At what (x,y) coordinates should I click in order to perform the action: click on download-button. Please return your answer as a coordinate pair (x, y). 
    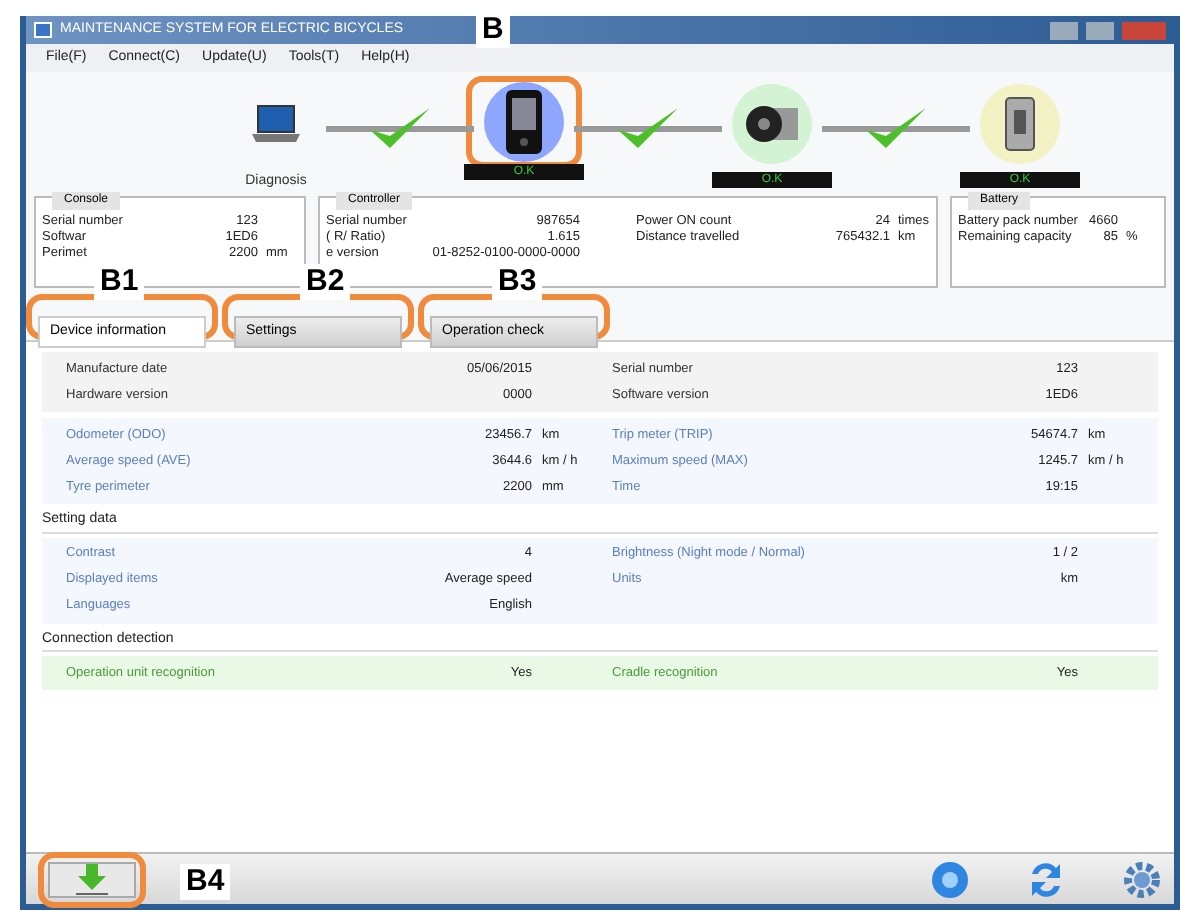
    Looking at the image, I should click on (92, 879).